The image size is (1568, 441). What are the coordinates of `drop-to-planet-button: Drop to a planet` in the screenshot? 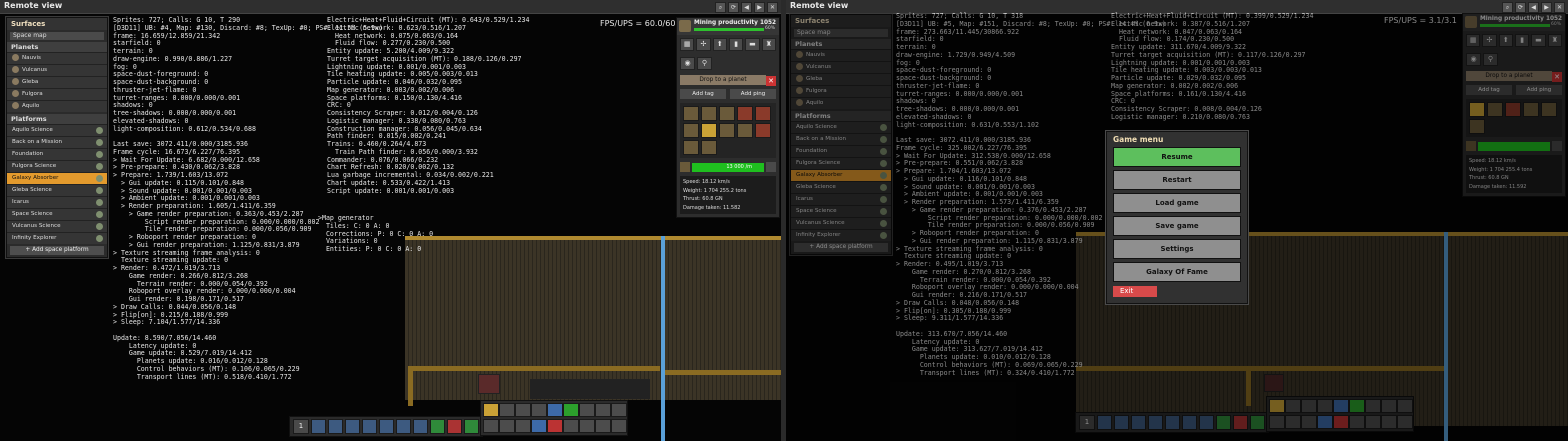 It's located at (723, 80).